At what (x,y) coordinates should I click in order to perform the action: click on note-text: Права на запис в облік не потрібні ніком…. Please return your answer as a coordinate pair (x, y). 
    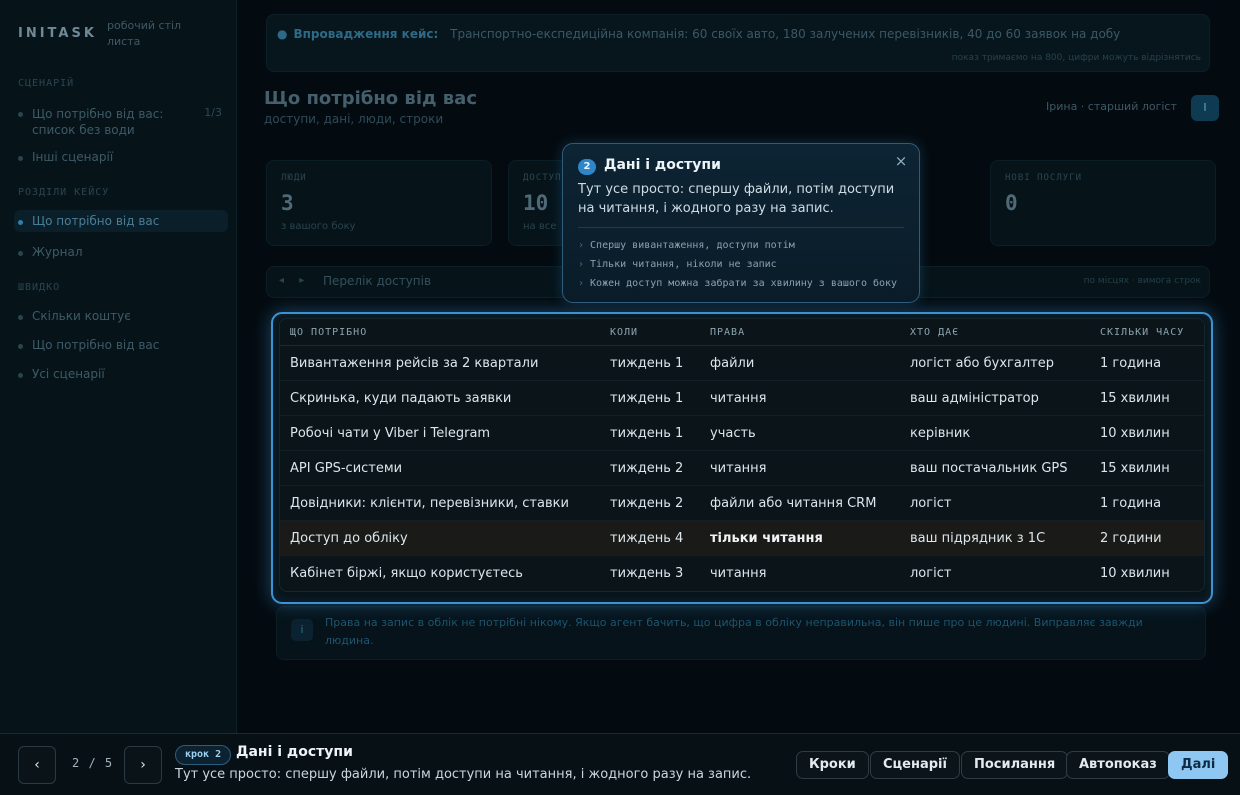
    Looking at the image, I should click on (734, 631).